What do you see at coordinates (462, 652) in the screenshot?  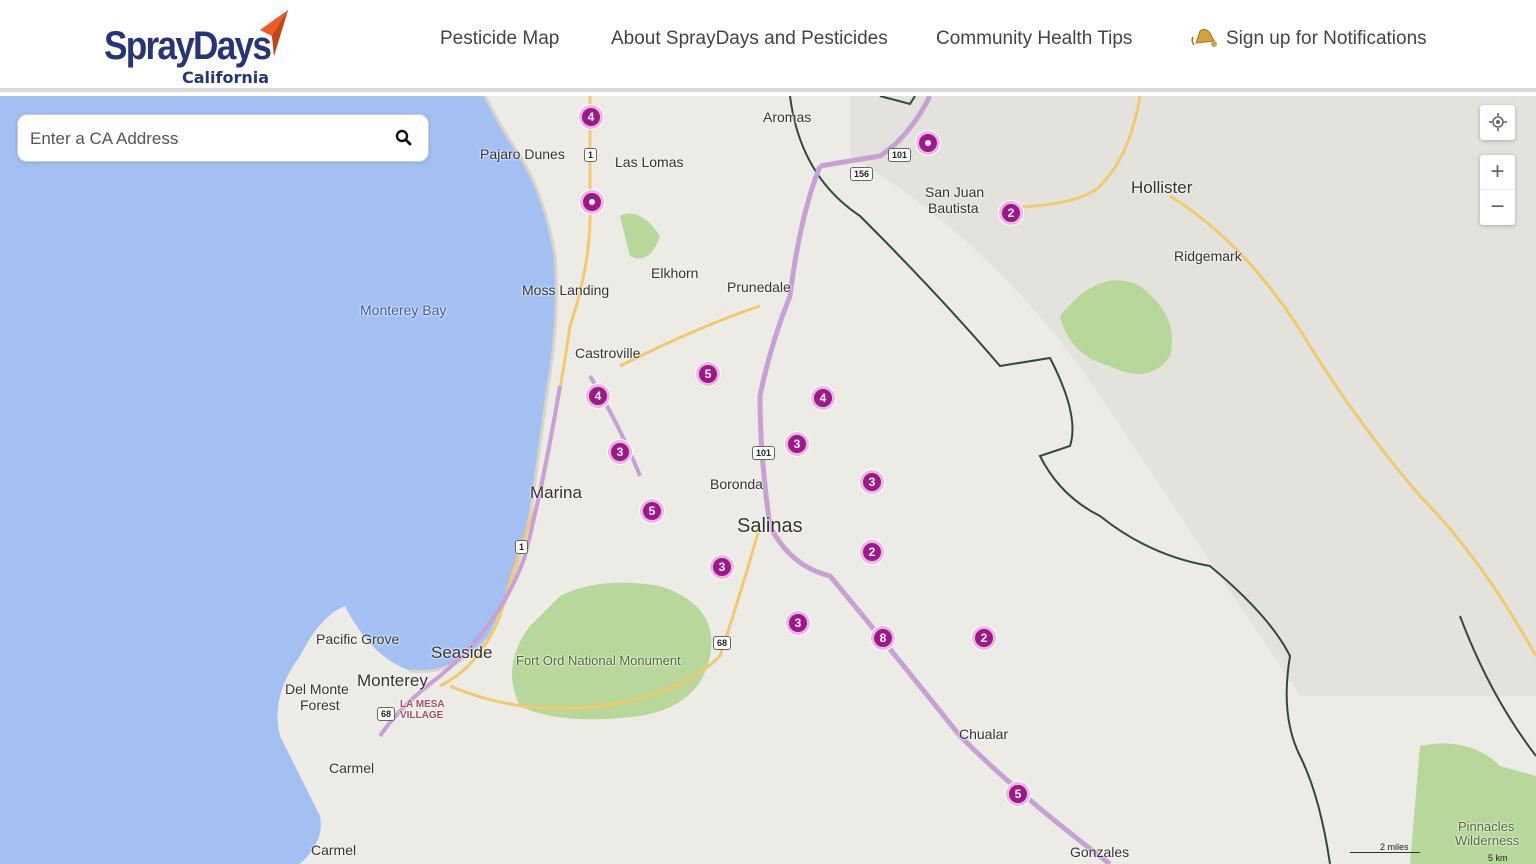 I see `place-seaside: Seaside` at bounding box center [462, 652].